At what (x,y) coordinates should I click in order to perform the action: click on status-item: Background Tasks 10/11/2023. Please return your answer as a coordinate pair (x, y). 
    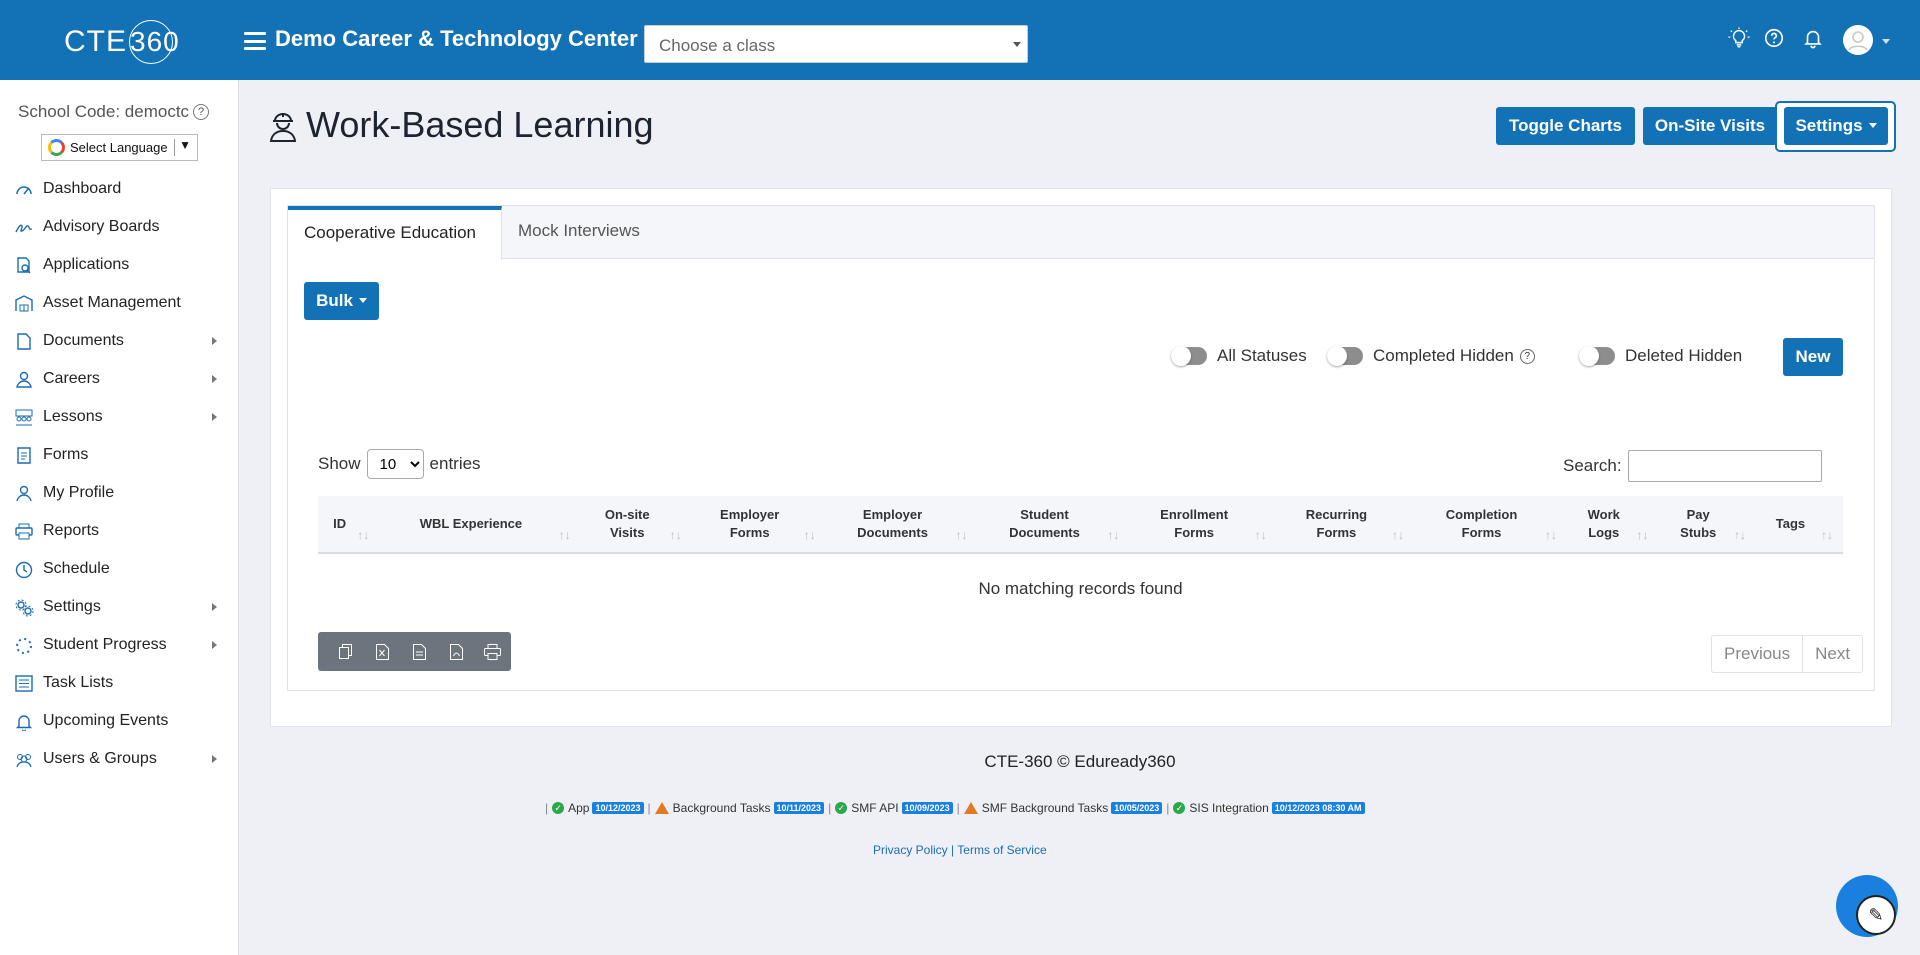
    Looking at the image, I should click on (739, 808).